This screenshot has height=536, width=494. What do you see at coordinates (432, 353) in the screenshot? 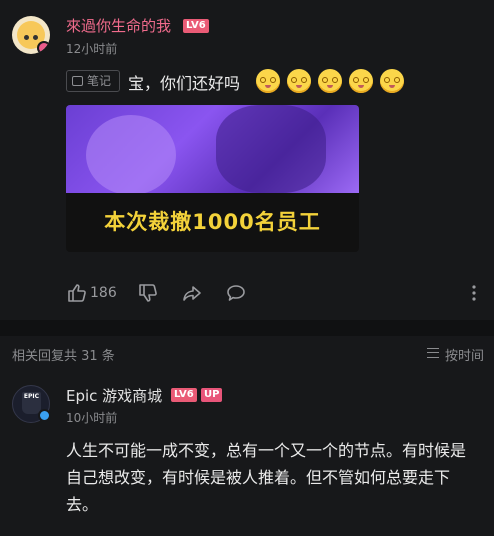
I see `sort-icon` at bounding box center [432, 353].